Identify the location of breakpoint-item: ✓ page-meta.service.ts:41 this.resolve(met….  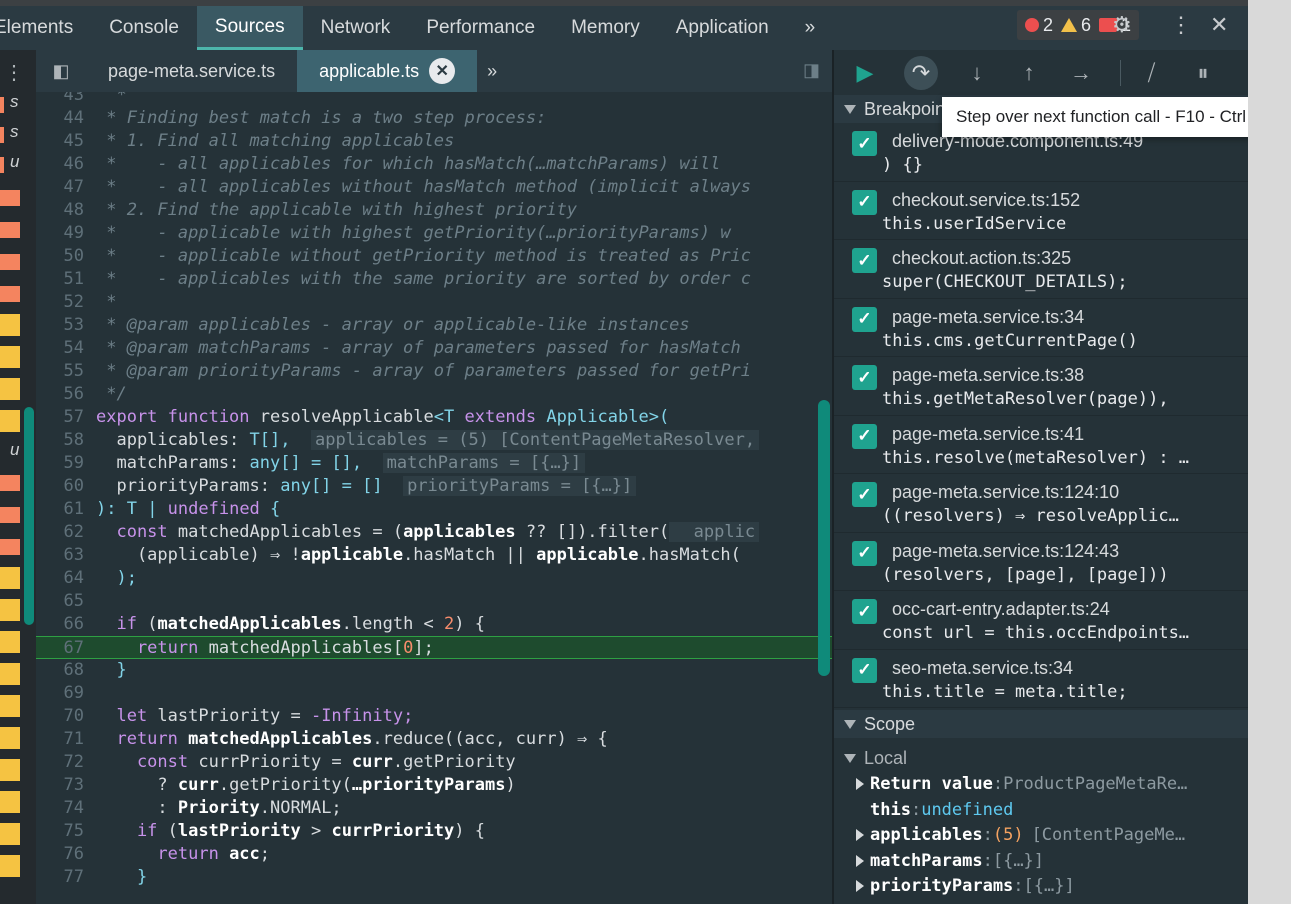
(1041, 445).